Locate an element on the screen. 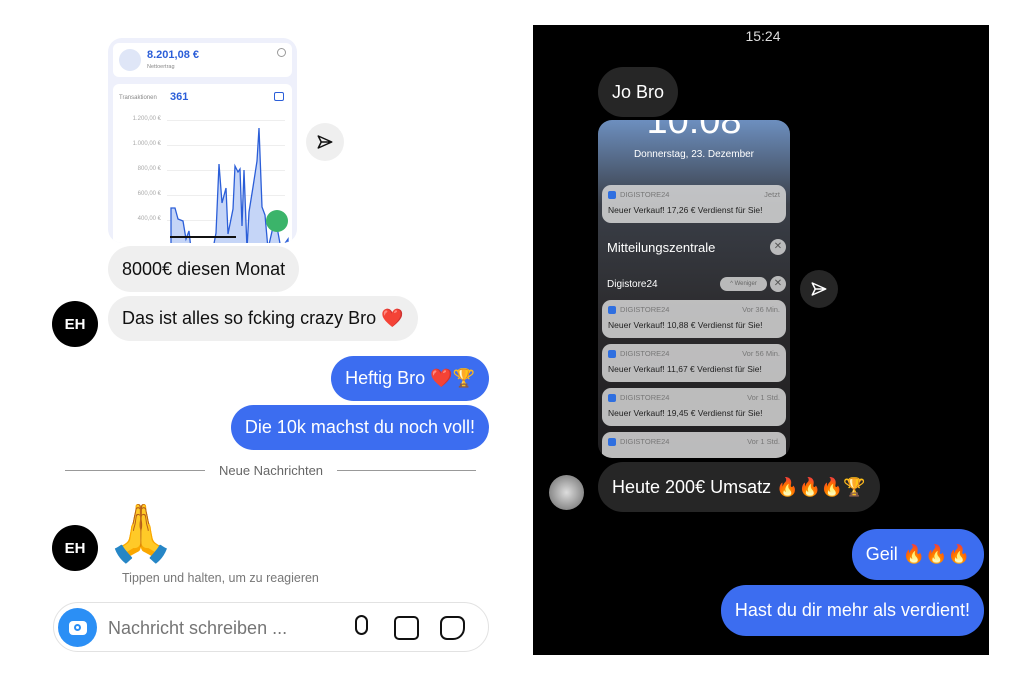 The image size is (1024, 692). notif-time: Vor 36 Min. is located at coordinates (761, 309).